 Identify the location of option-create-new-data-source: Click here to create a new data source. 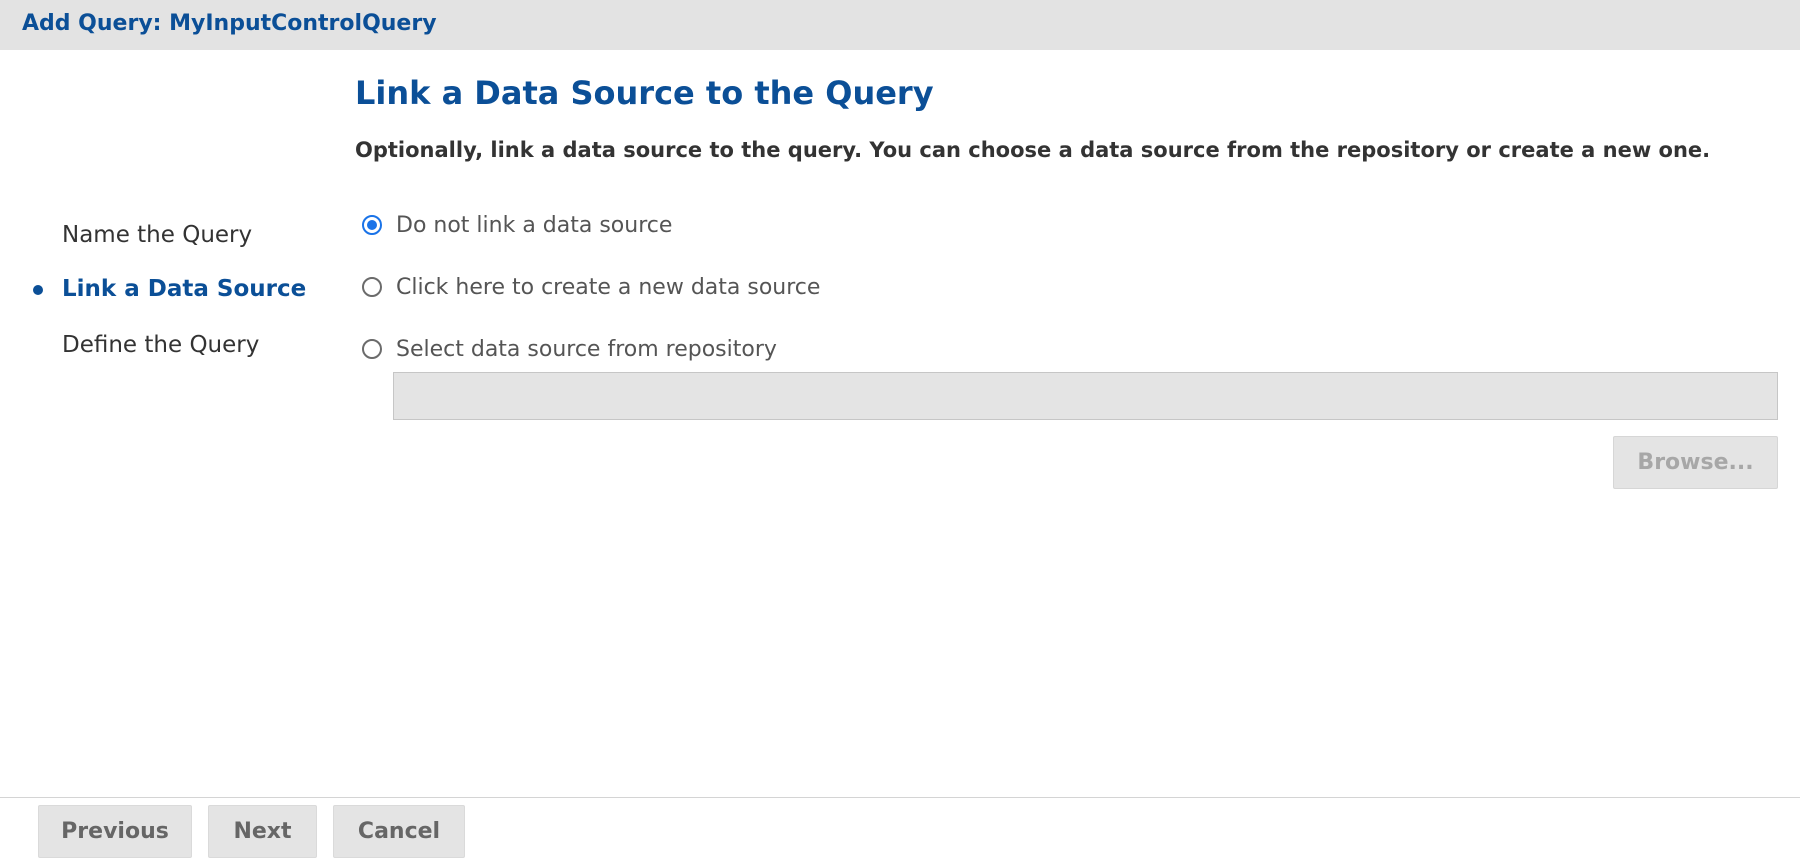
(591, 287).